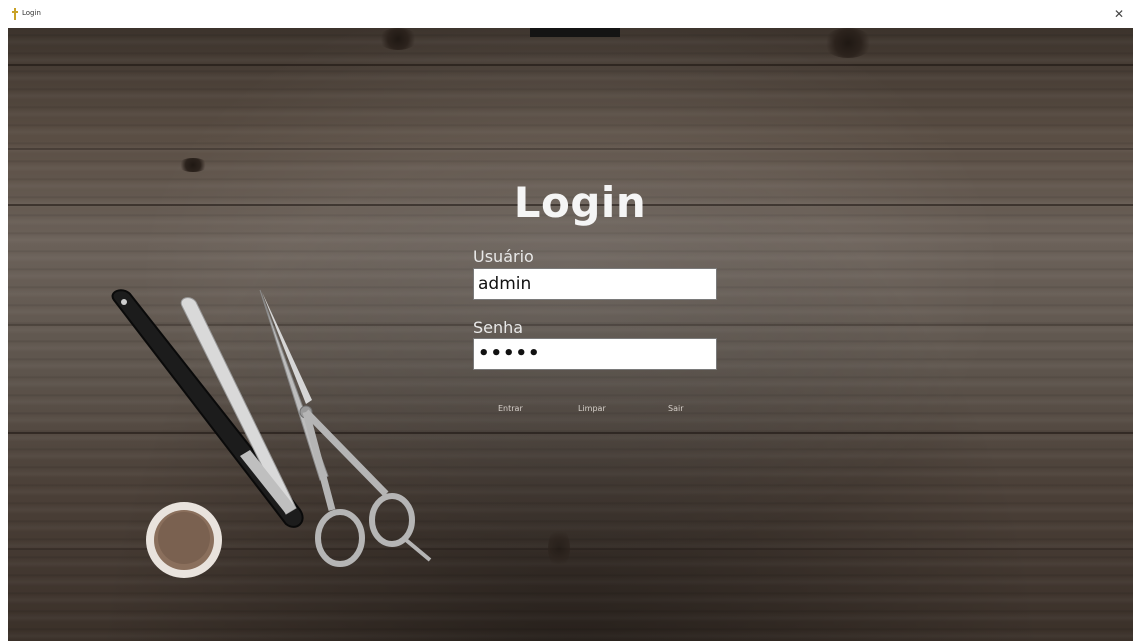 The height and width of the screenshot is (641, 1133). I want to click on close-icon: ✕, so click(1119, 14).